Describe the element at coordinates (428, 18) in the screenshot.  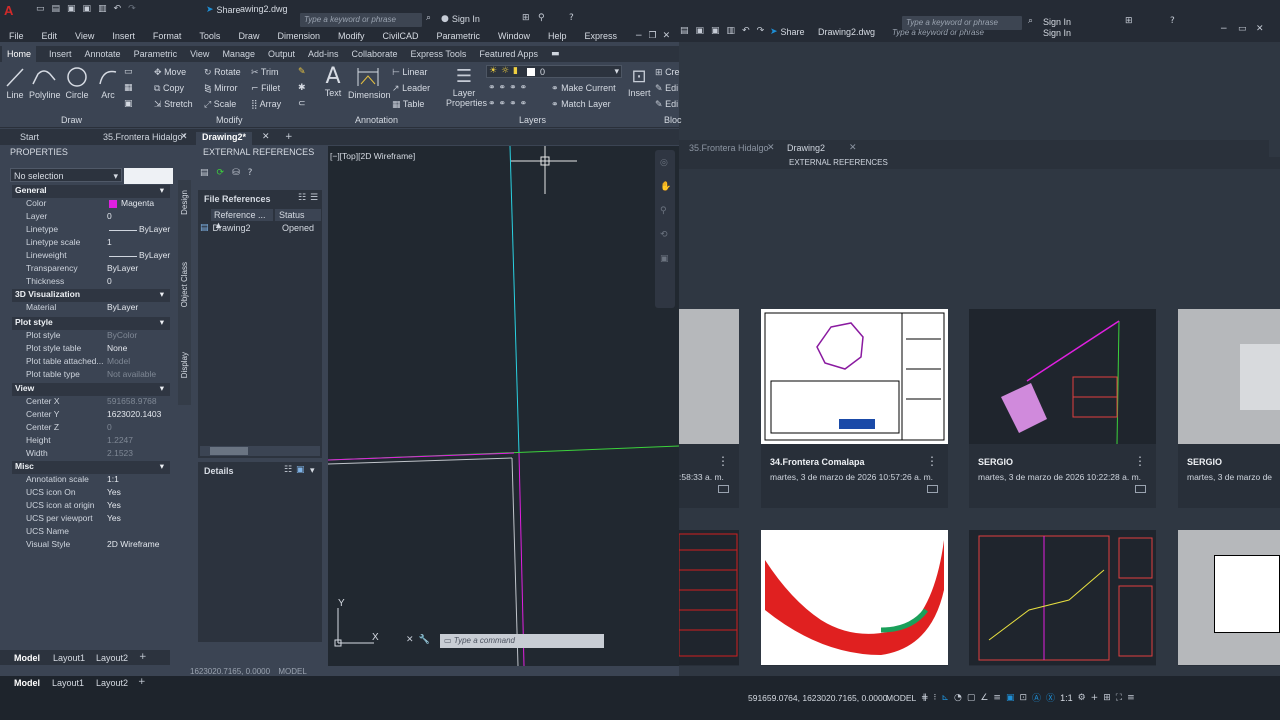
I see `search-icon: ⌕` at that location.